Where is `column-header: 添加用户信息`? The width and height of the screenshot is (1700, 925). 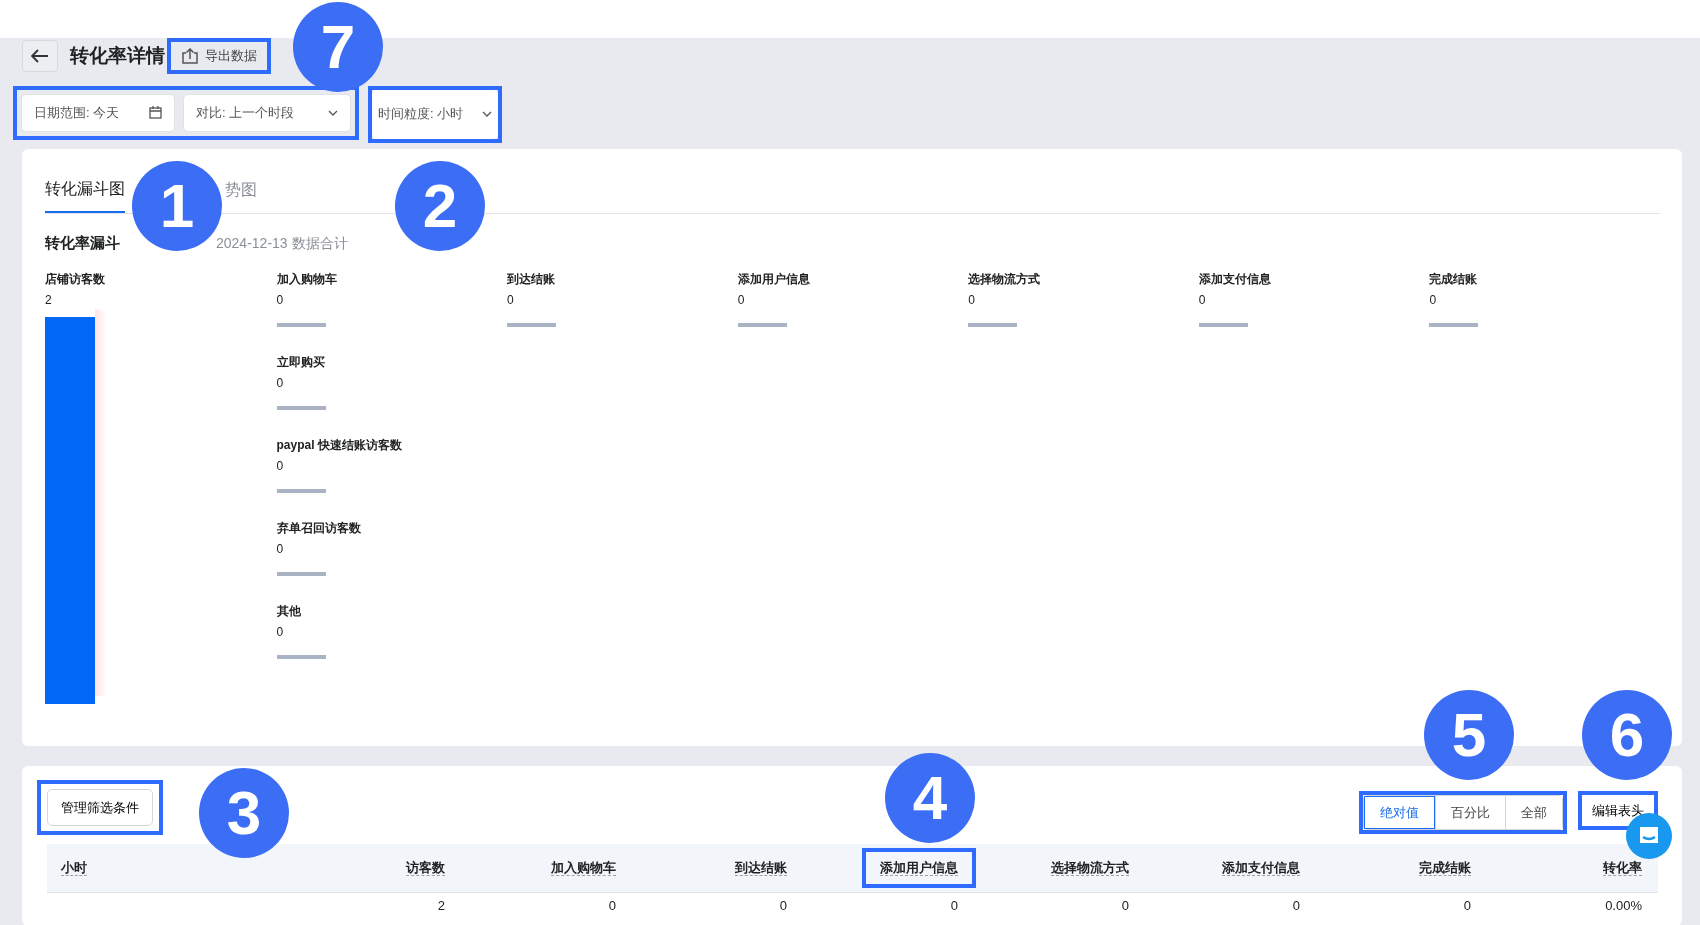
column-header: 添加用户信息 is located at coordinates (919, 868).